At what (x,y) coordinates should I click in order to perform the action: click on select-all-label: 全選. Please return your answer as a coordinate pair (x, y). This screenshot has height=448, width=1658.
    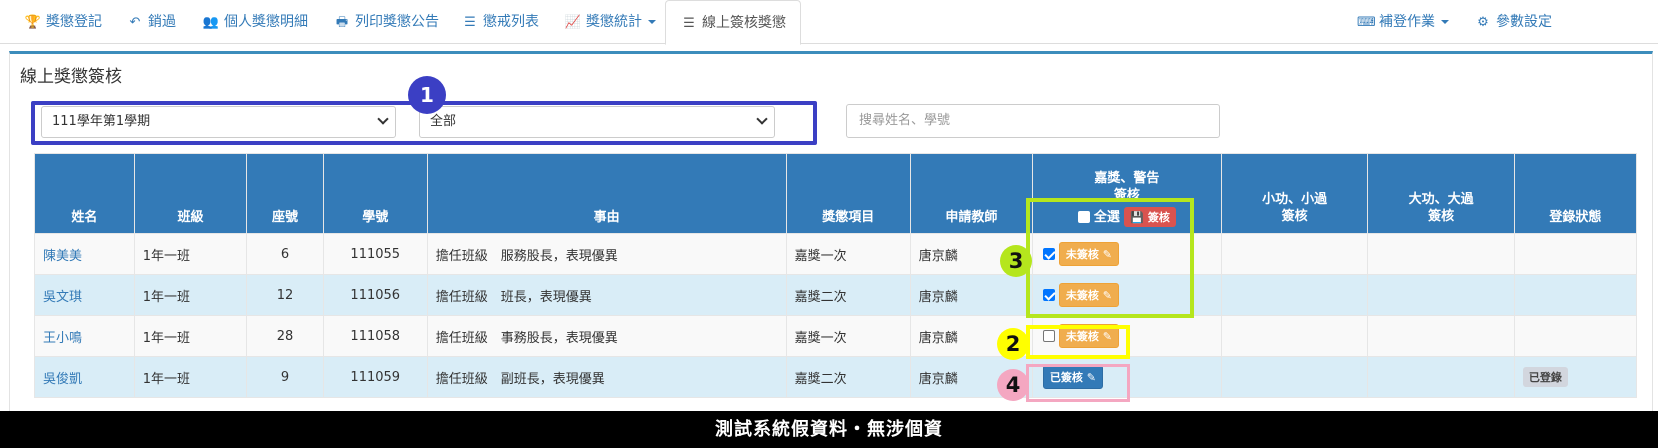
    Looking at the image, I should click on (1106, 217).